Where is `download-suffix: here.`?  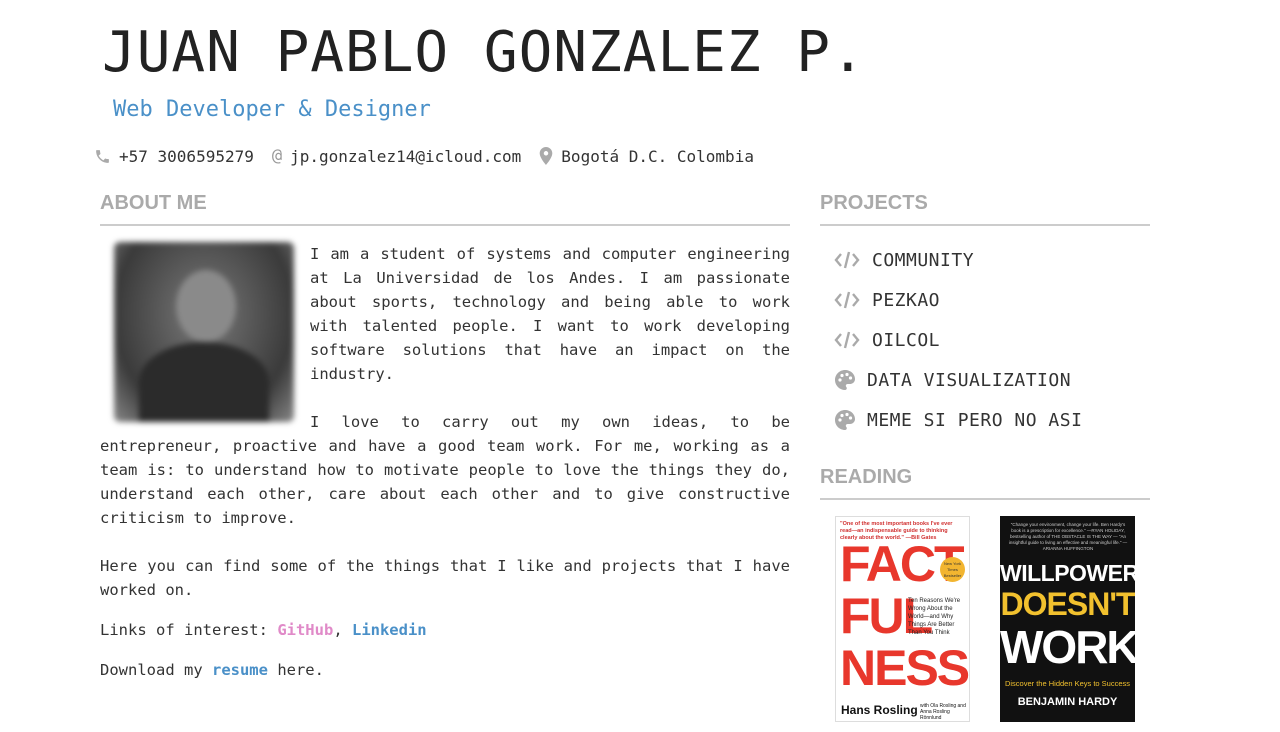
download-suffix: here. is located at coordinates (295, 670).